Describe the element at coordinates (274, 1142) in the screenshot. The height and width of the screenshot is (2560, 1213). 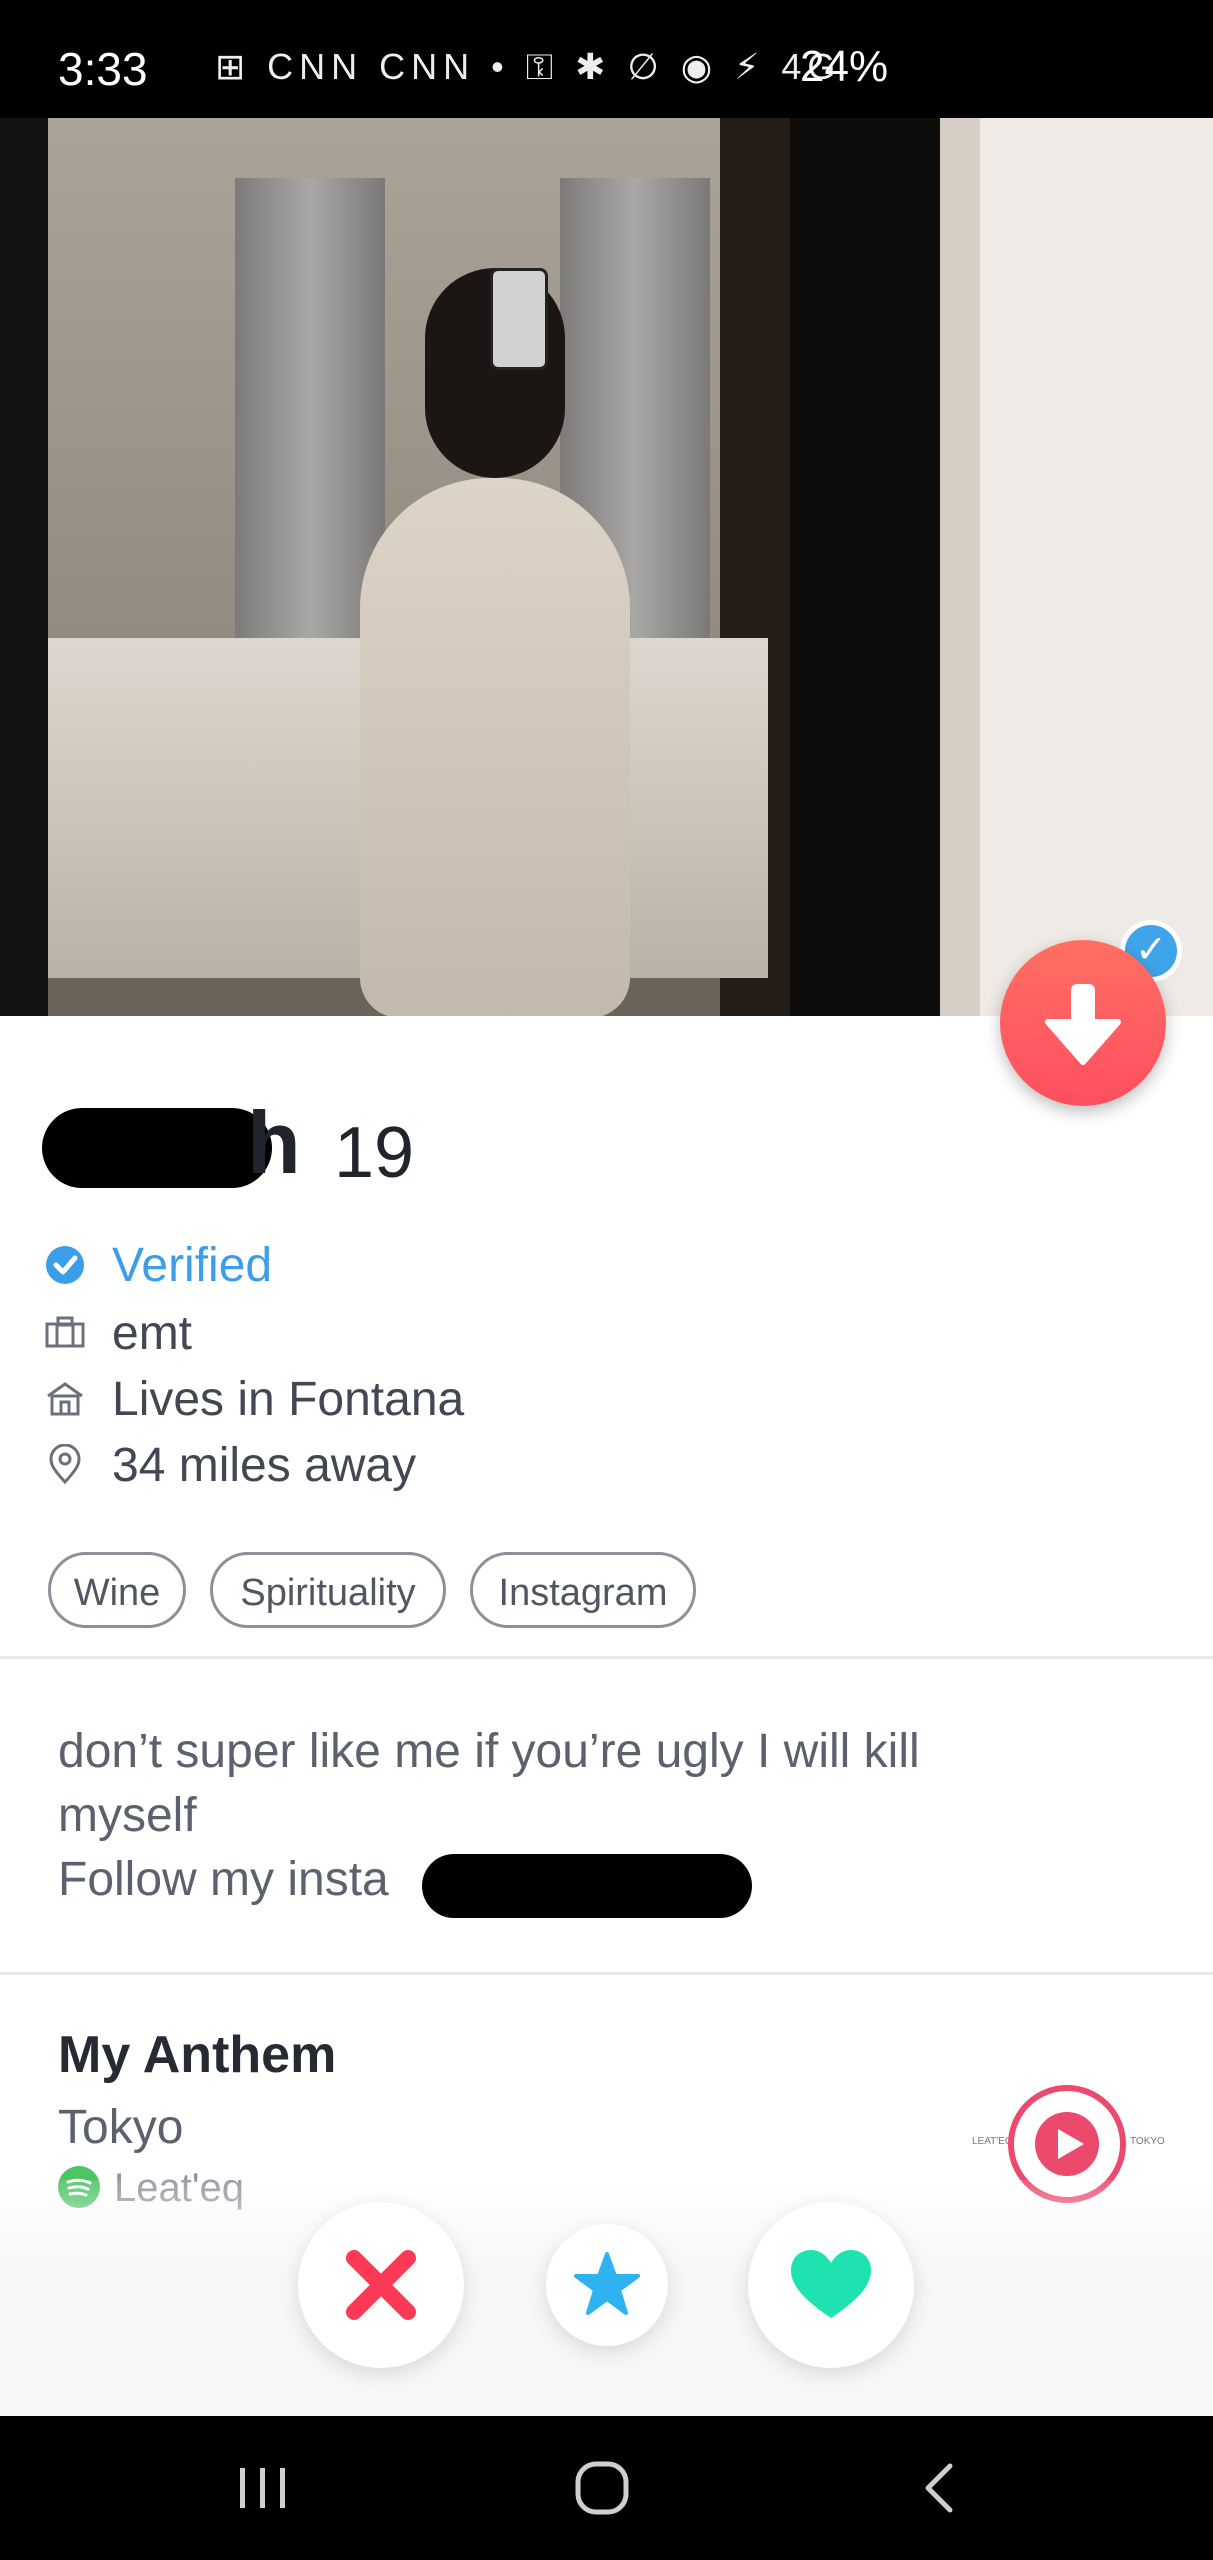
I see `profile-name: h` at that location.